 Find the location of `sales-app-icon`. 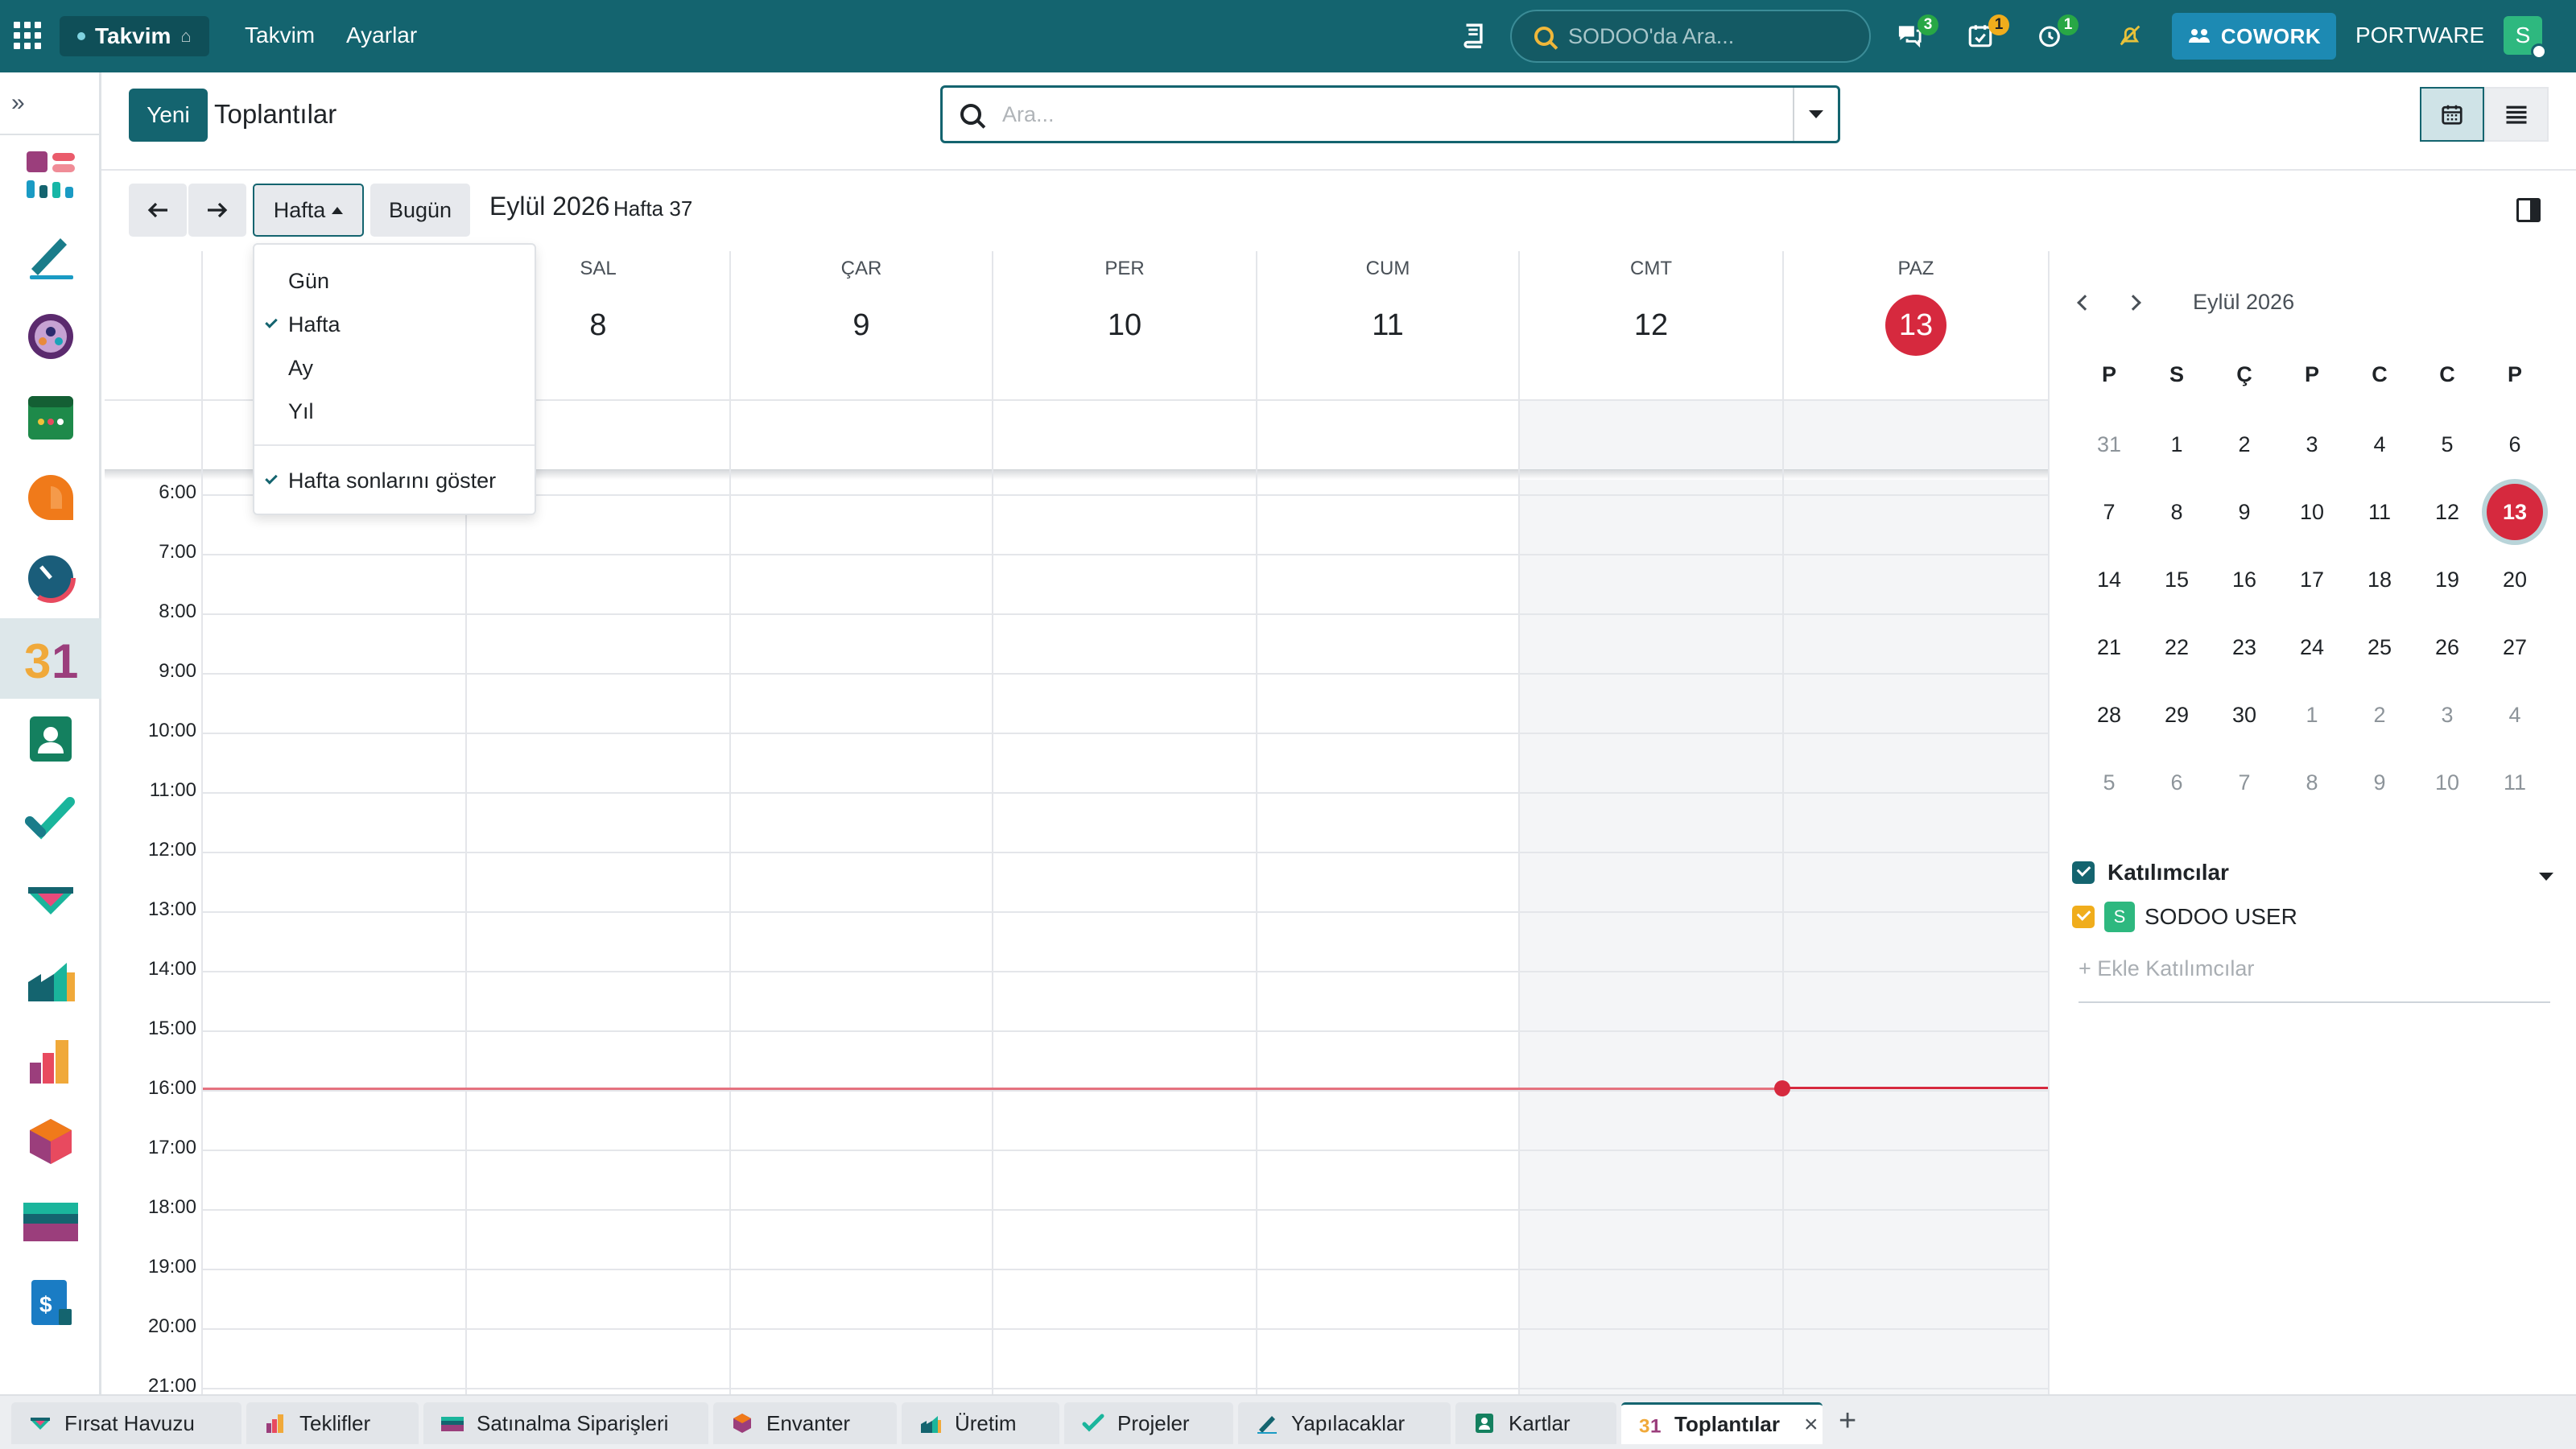

sales-app-icon is located at coordinates (50, 1061).